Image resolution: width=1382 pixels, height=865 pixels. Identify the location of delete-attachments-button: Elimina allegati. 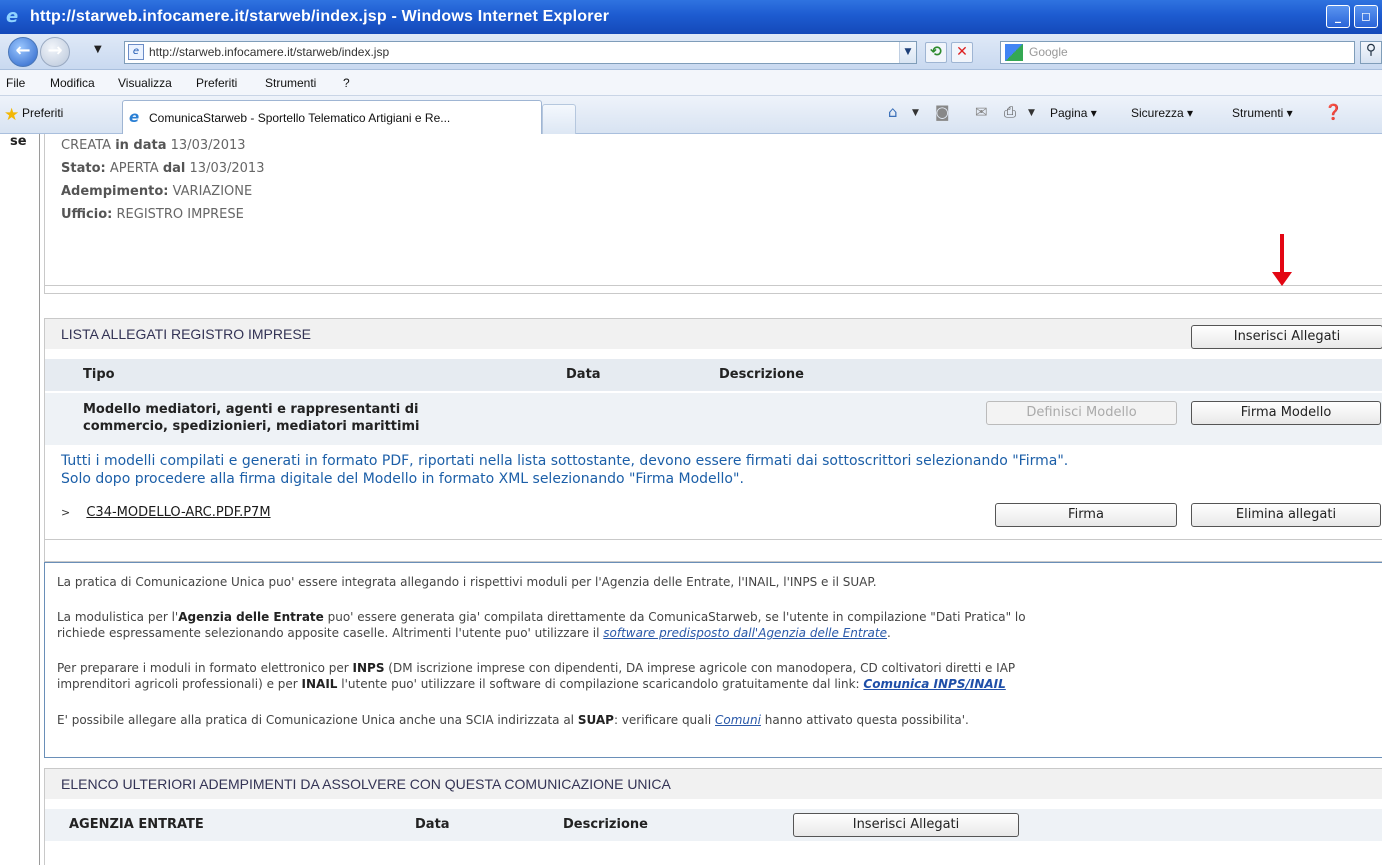
(1286, 515).